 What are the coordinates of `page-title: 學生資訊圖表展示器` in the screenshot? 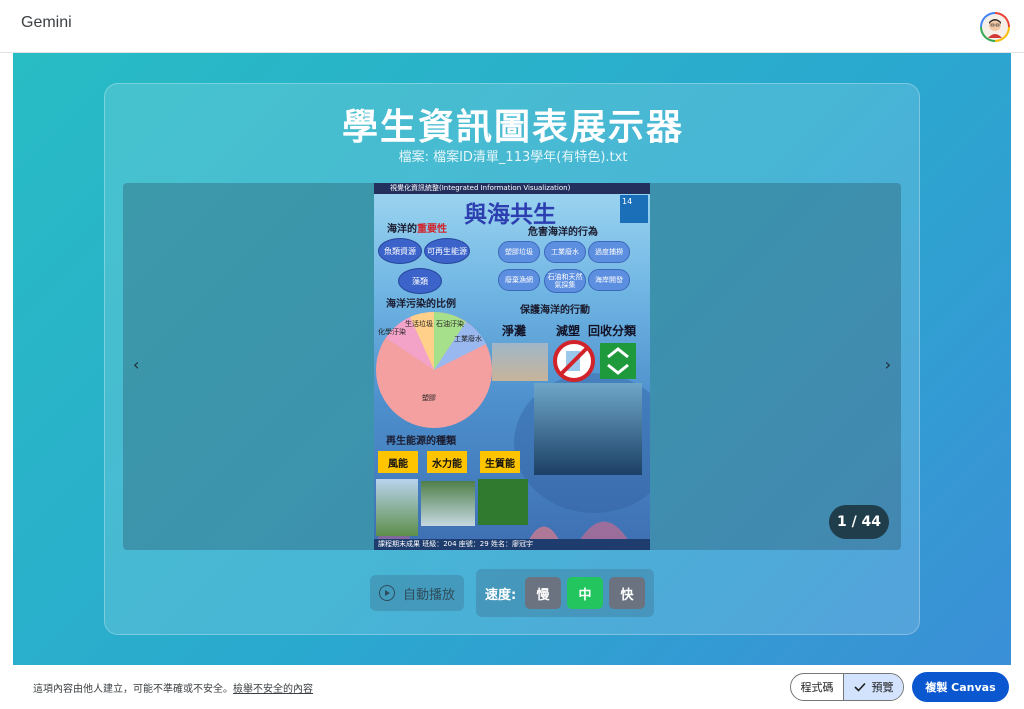 It's located at (512, 127).